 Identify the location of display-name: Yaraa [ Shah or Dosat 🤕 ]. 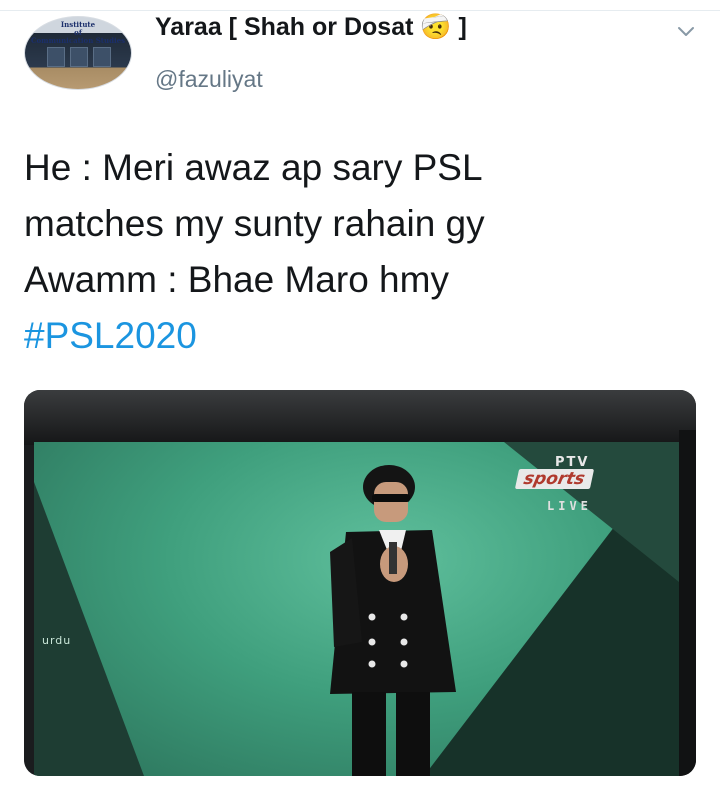
(311, 27).